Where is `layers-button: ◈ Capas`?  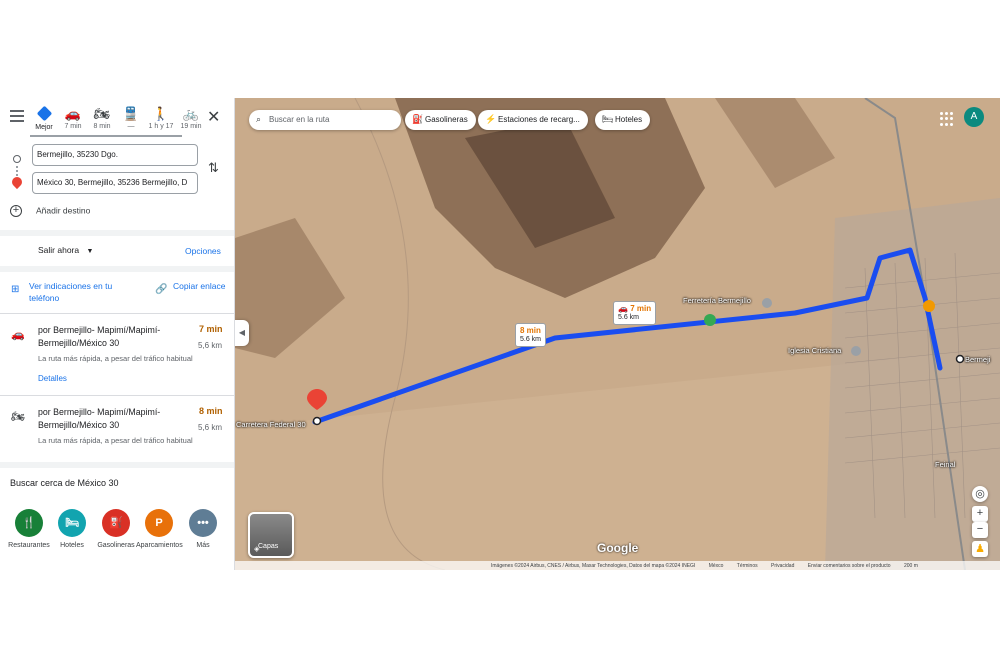 layers-button: ◈ Capas is located at coordinates (271, 535).